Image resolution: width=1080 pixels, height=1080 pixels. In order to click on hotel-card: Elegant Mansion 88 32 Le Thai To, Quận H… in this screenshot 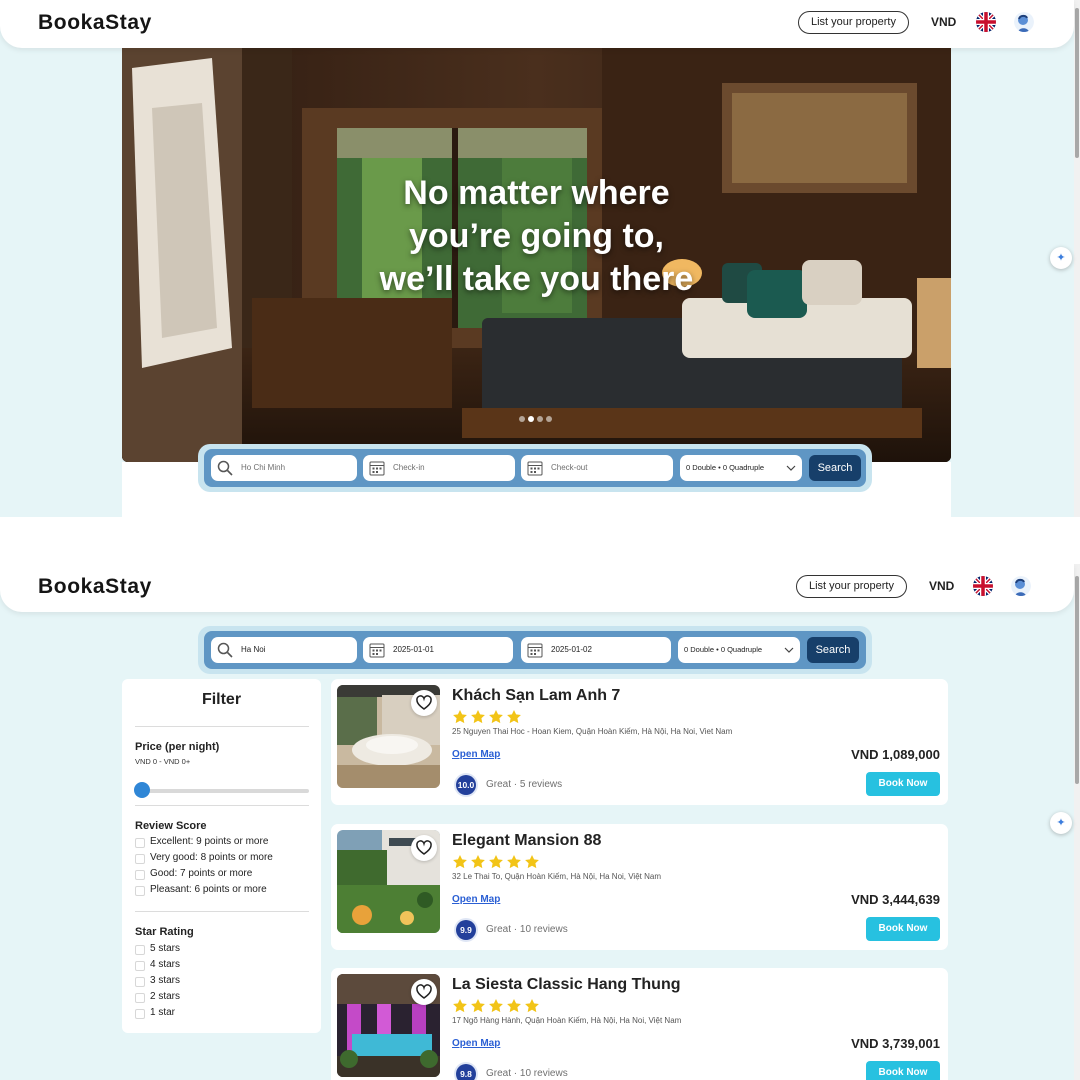, I will do `click(639, 887)`.